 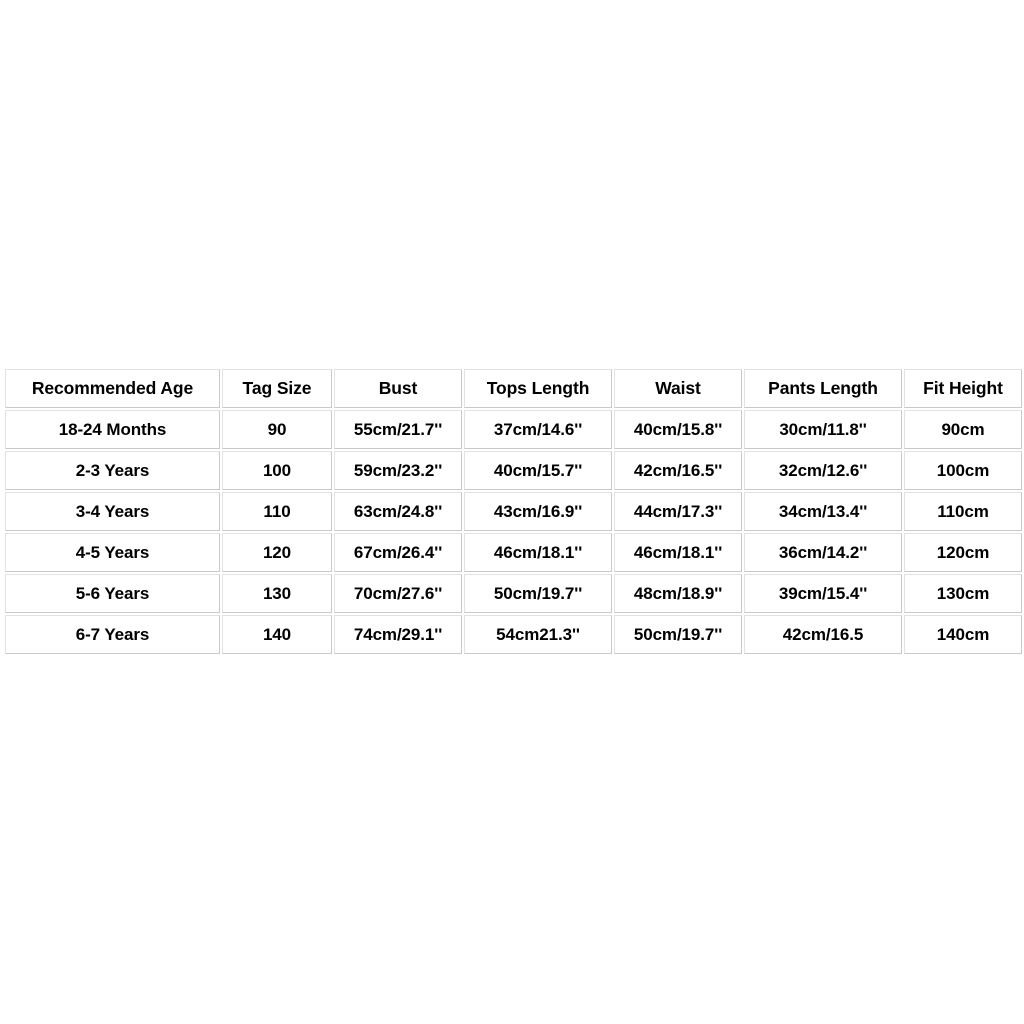 I want to click on cell-waist: 44cm/17.3'', so click(x=678, y=511).